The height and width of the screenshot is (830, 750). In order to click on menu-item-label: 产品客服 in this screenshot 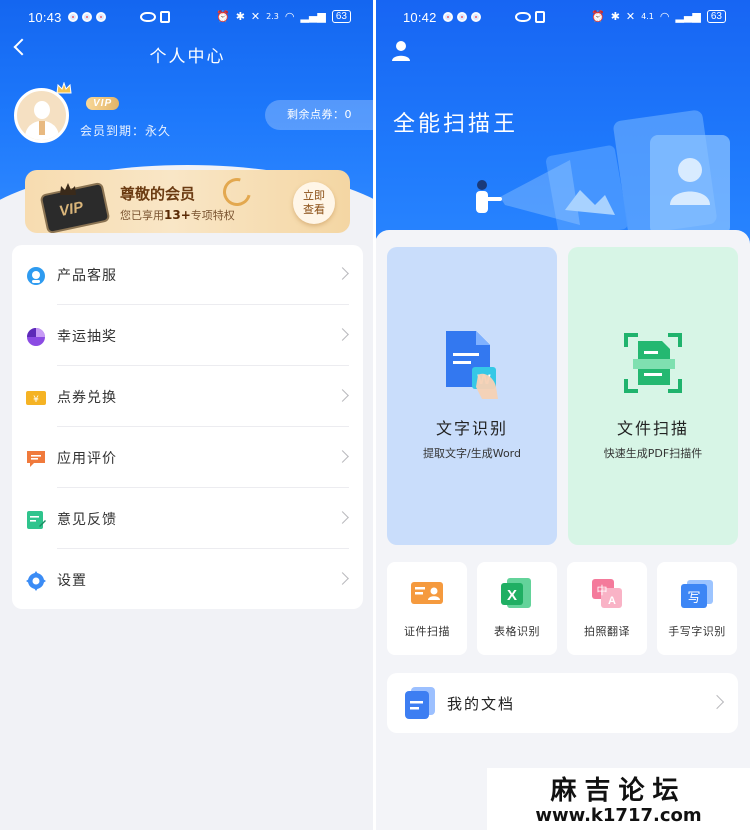, I will do `click(87, 276)`.